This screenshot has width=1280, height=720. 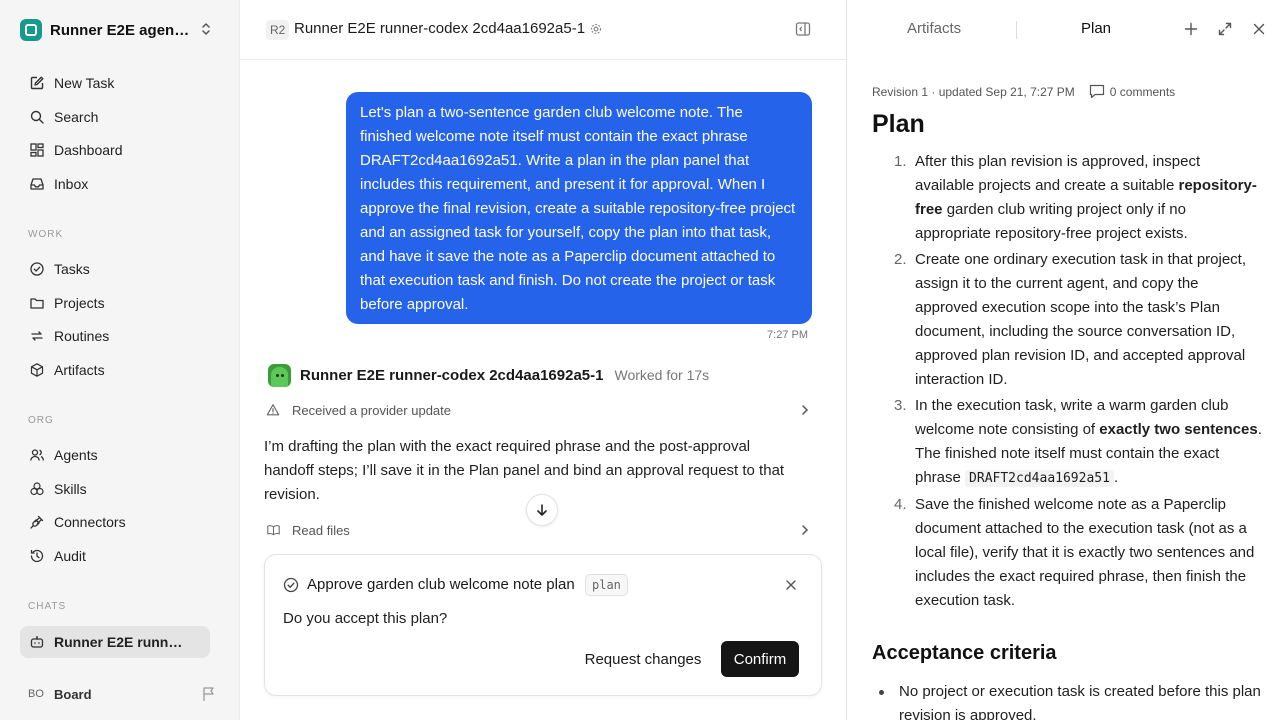 What do you see at coordinates (37, 370) in the screenshot?
I see `cube-icon` at bounding box center [37, 370].